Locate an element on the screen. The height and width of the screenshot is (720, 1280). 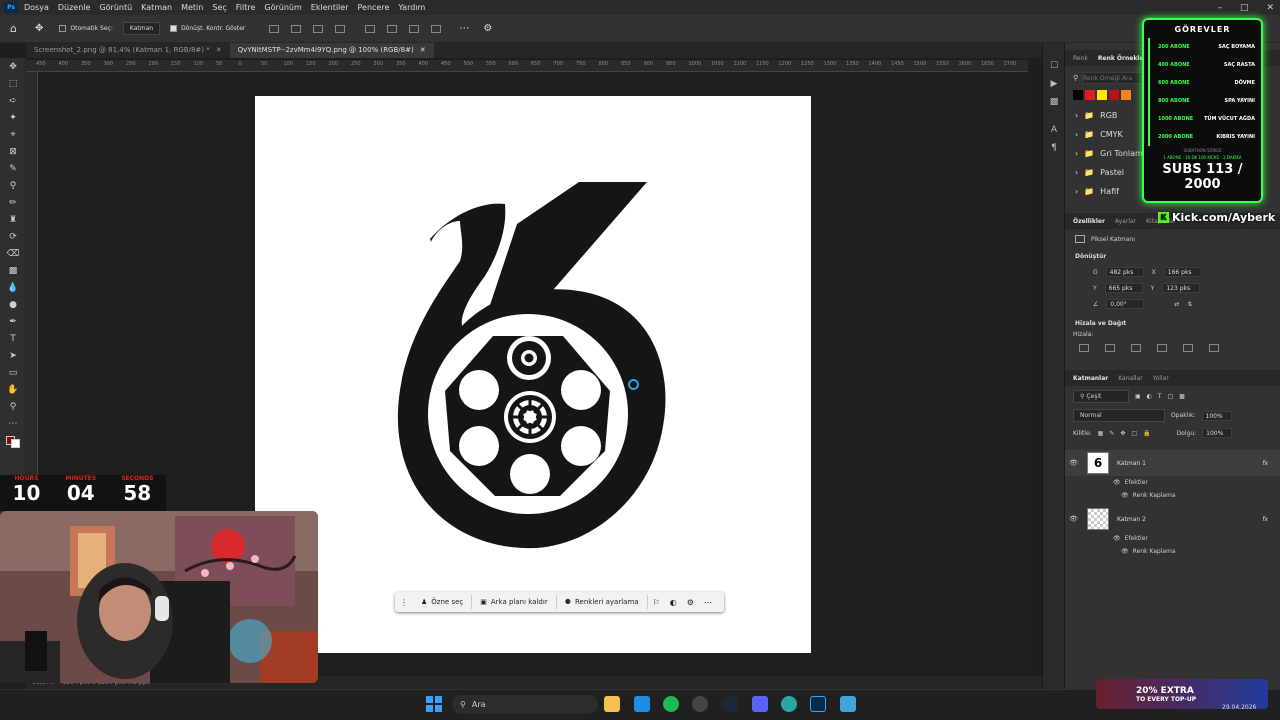
width-field: 482 pks is located at coordinates (1124, 272).